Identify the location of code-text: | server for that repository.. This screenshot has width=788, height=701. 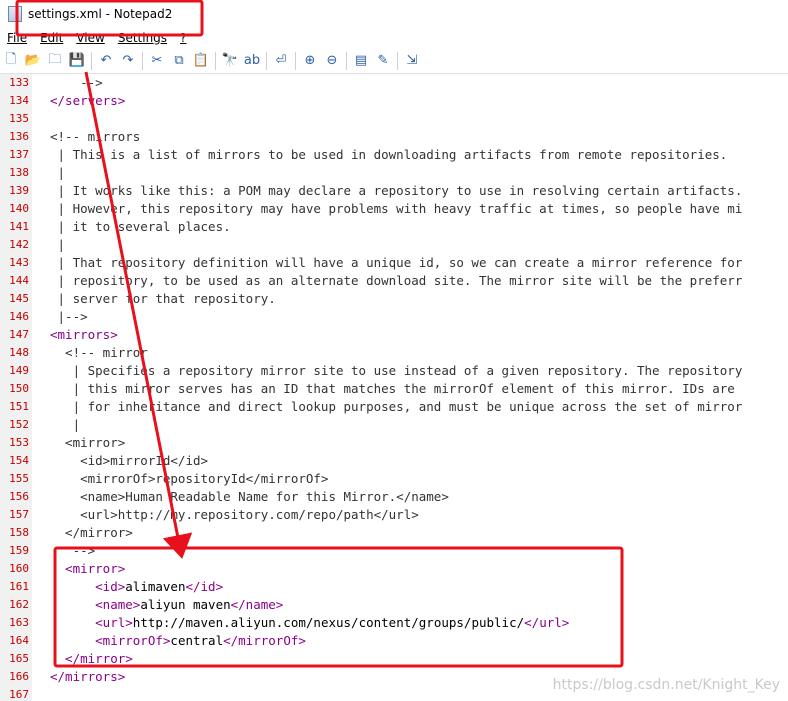
(163, 299).